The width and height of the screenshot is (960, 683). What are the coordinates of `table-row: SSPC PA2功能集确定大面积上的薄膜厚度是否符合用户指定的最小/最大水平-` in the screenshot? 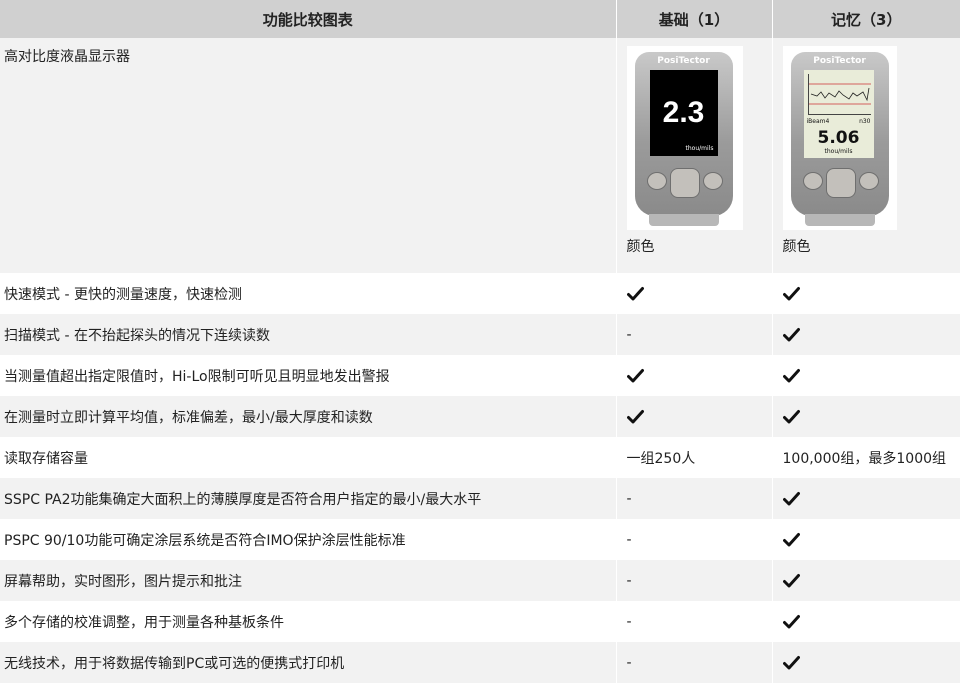 It's located at (480, 498).